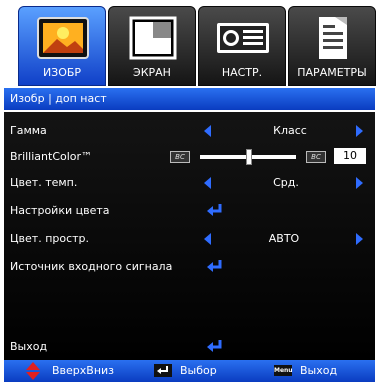  What do you see at coordinates (189, 183) in the screenshot?
I see `row-color-temp: Цвет. темп. Срд.` at bounding box center [189, 183].